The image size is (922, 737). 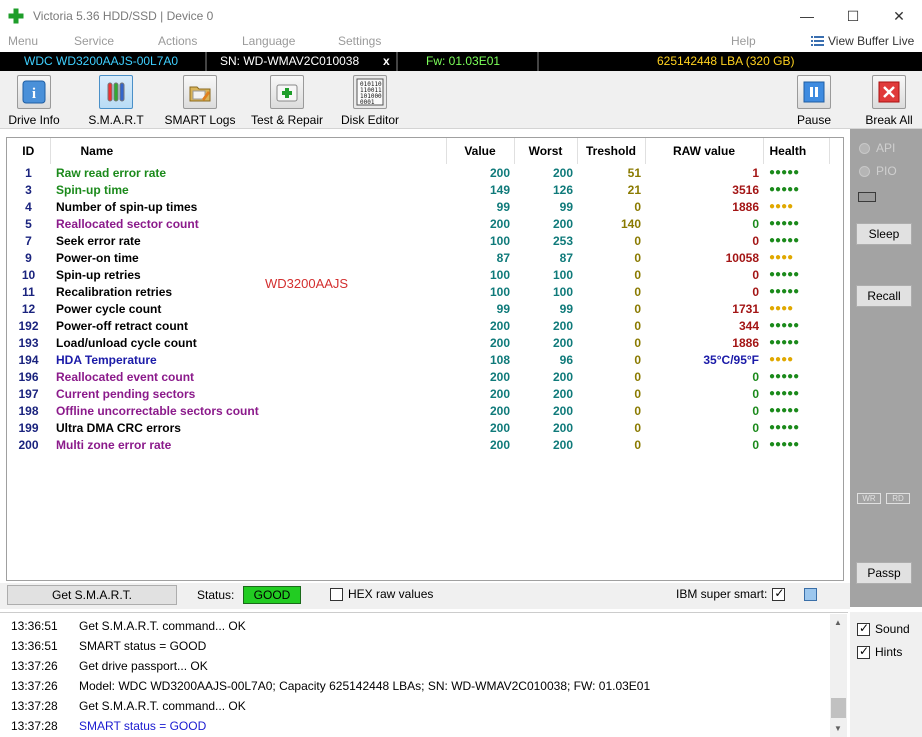 What do you see at coordinates (216, 595) in the screenshot?
I see `status-label: Status:` at bounding box center [216, 595].